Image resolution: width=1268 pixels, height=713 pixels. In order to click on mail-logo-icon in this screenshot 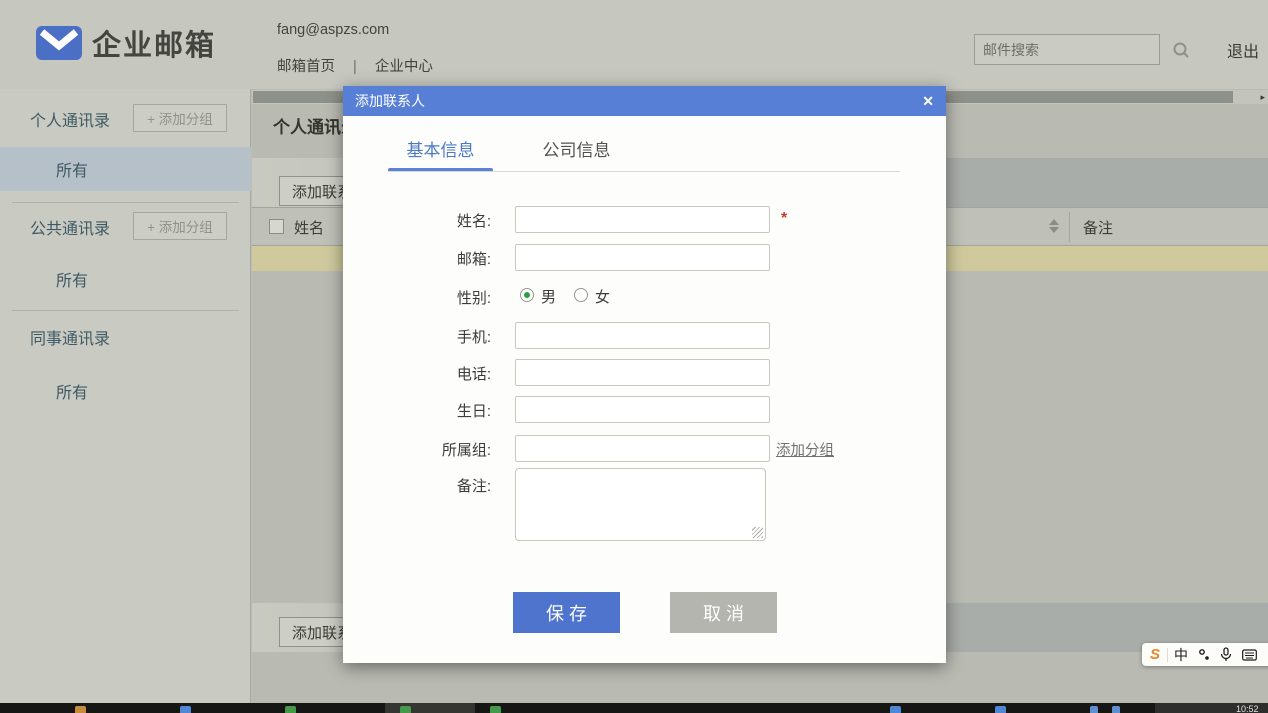, I will do `click(59, 43)`.